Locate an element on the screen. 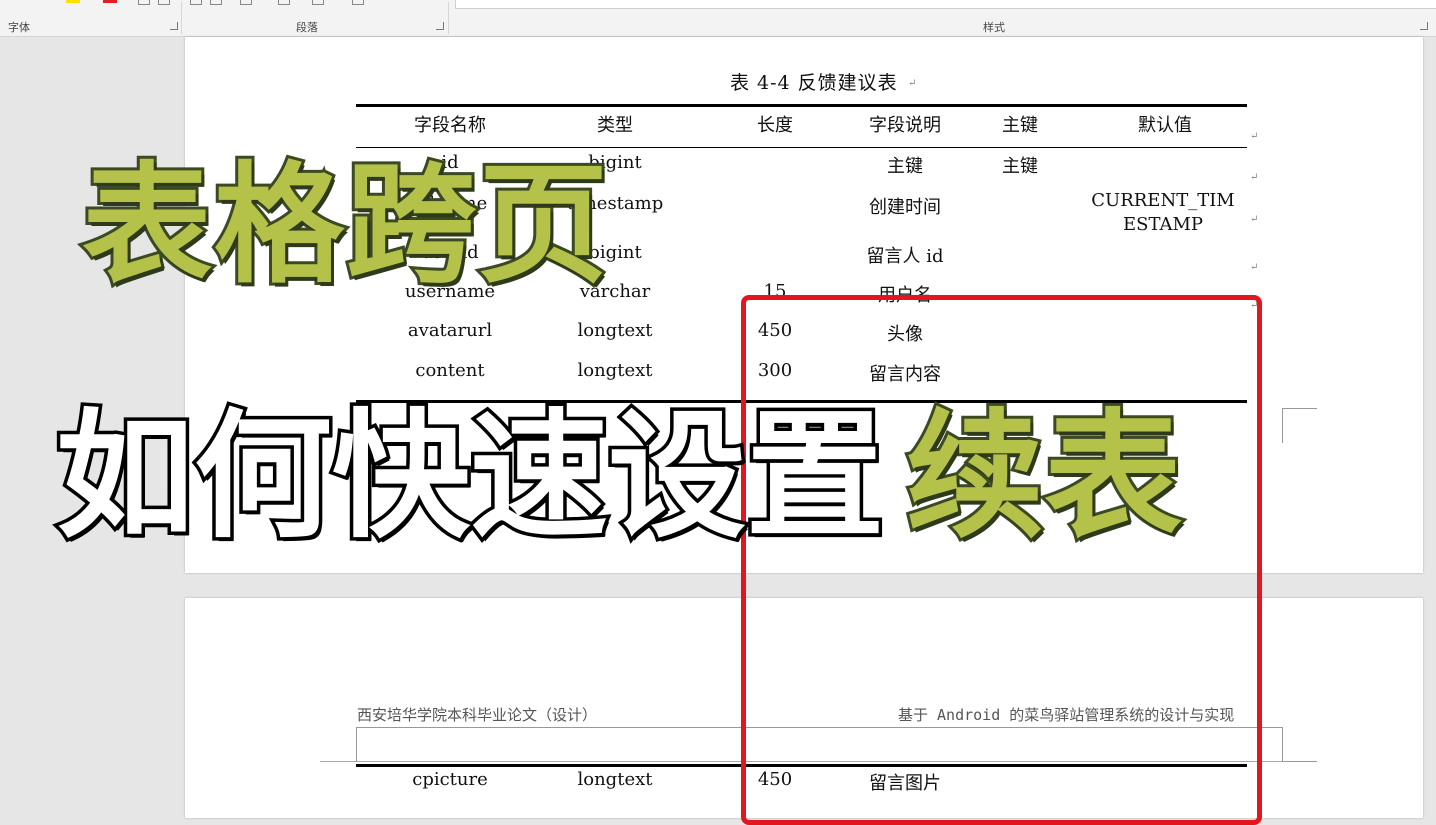  paragraph-mark: ↵ is located at coordinates (912, 83).